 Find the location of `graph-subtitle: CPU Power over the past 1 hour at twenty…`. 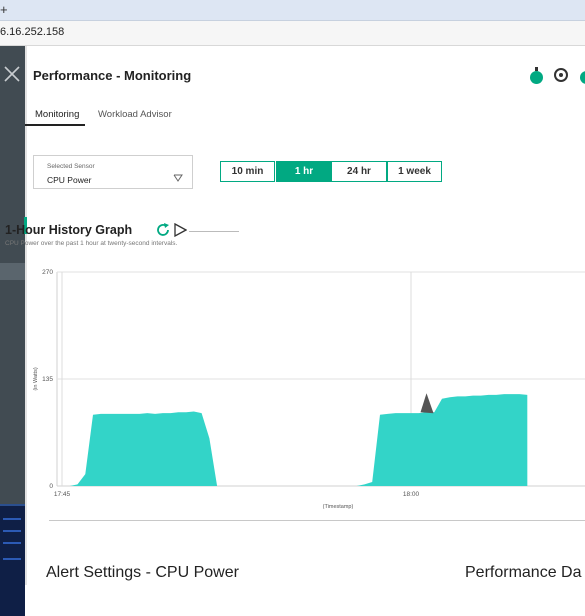

graph-subtitle: CPU Power over the past 1 hour at twenty… is located at coordinates (91, 243).